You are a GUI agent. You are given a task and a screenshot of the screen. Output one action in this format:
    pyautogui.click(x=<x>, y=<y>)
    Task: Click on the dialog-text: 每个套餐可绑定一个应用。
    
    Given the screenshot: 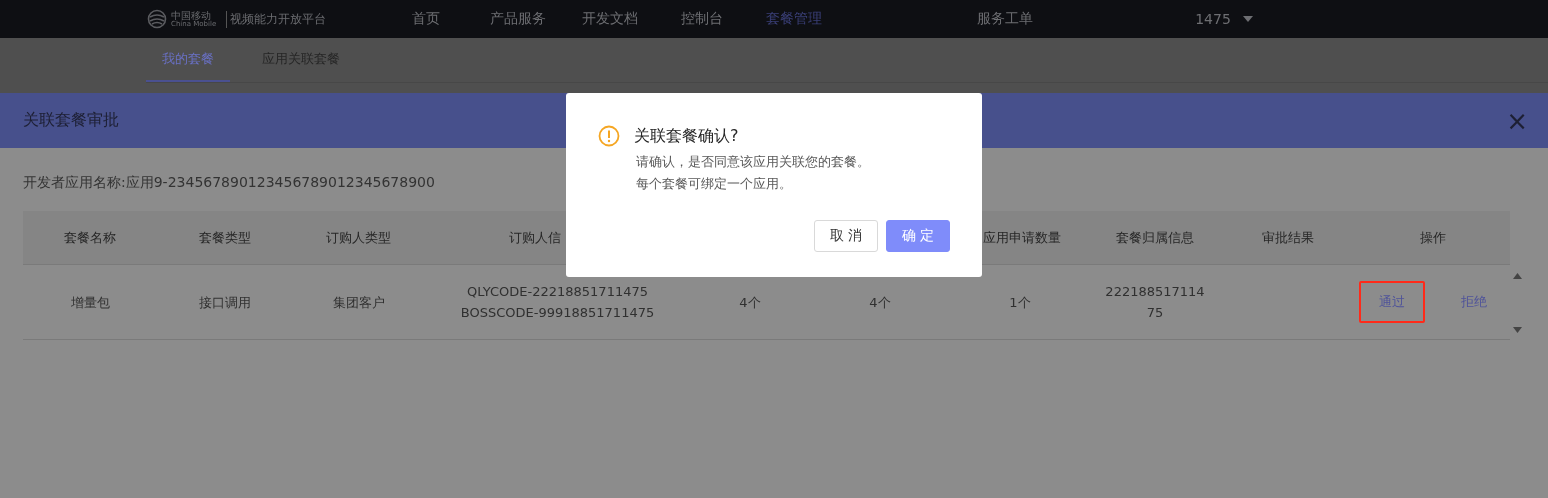 What is the action you would take?
    pyautogui.click(x=714, y=184)
    